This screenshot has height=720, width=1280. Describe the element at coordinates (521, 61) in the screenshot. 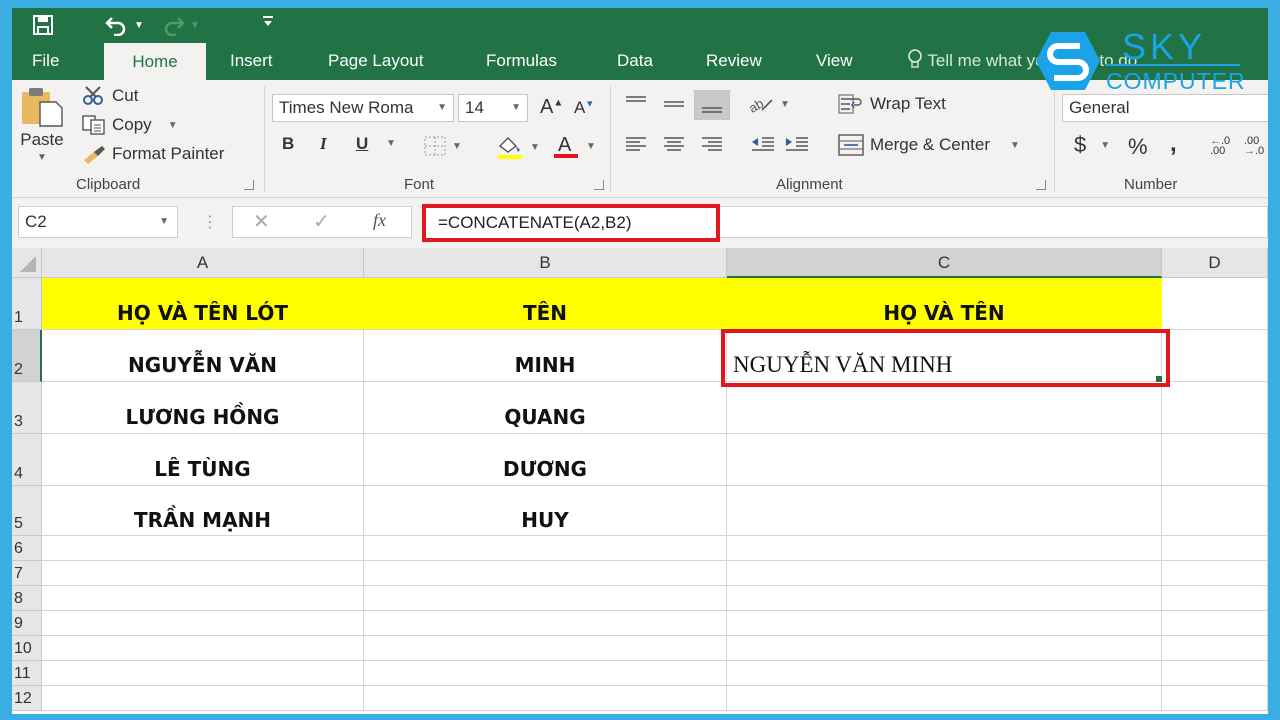

I see `tab-formulas: Formulas` at that location.